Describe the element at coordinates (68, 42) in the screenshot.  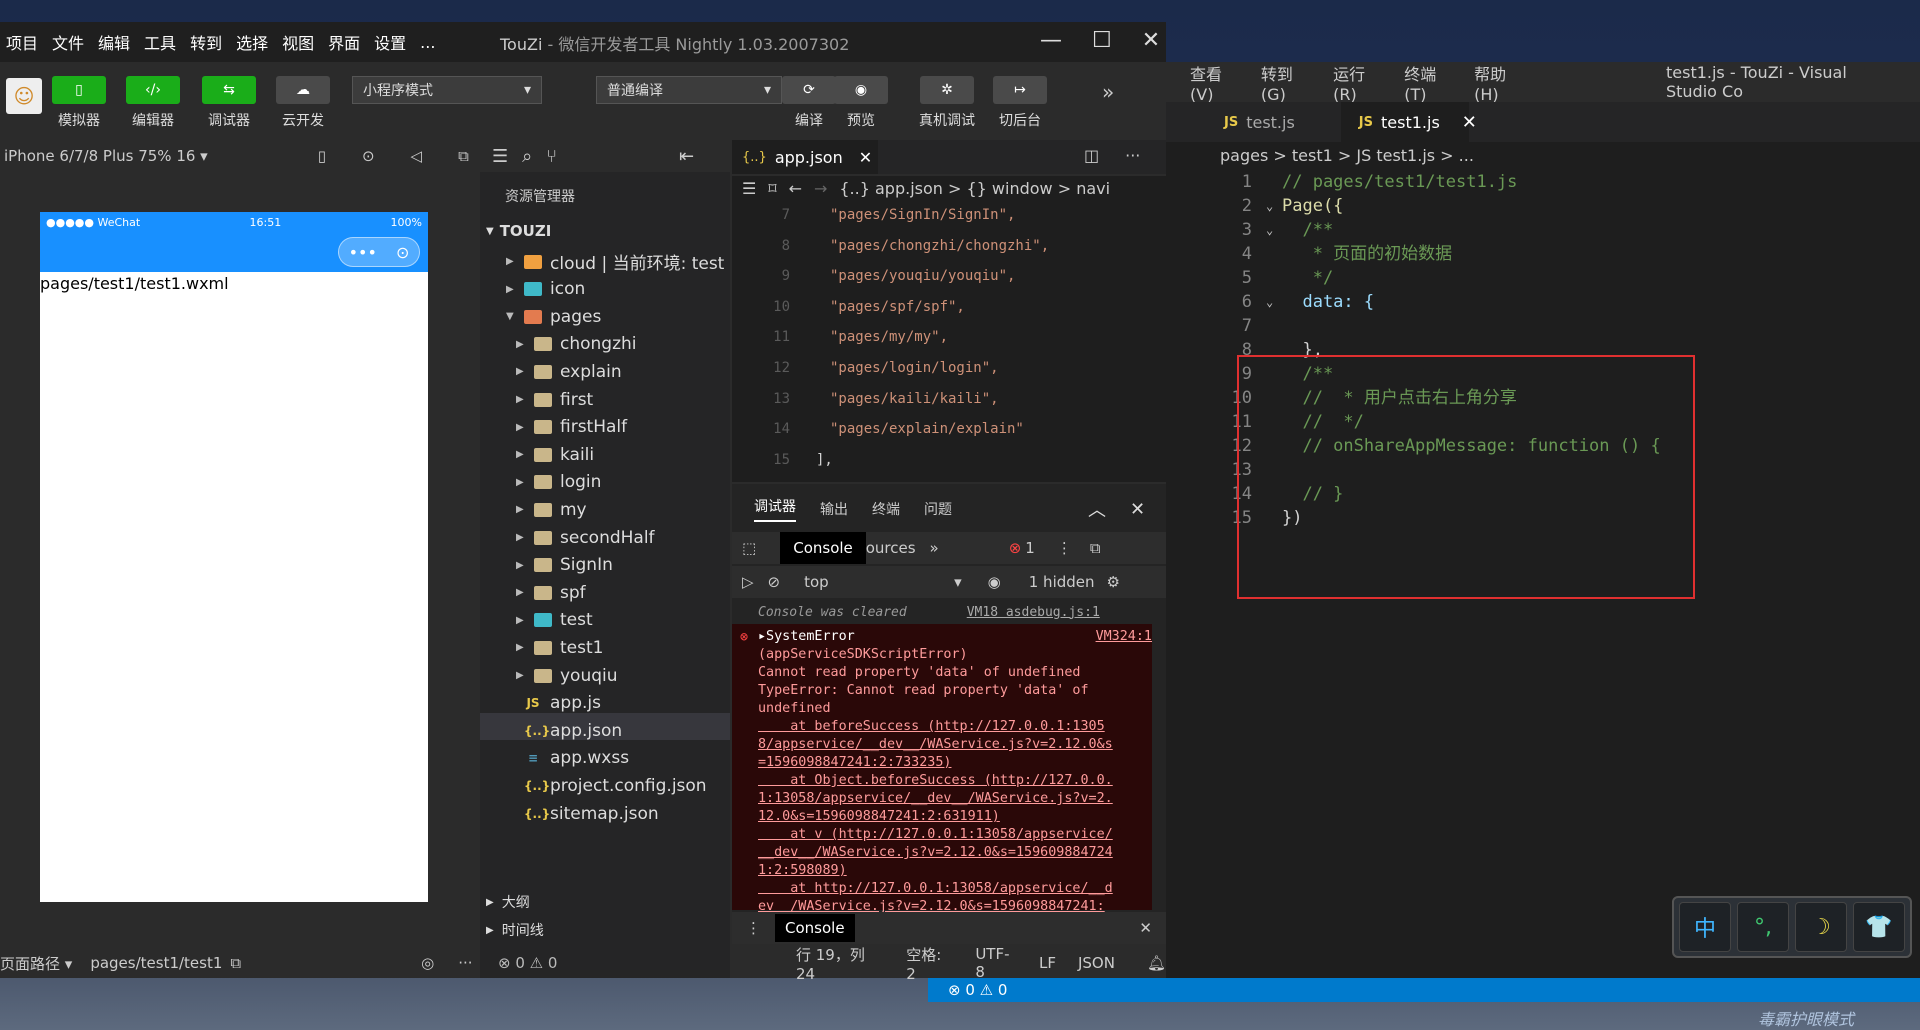
I see `menu-file: 文件` at that location.